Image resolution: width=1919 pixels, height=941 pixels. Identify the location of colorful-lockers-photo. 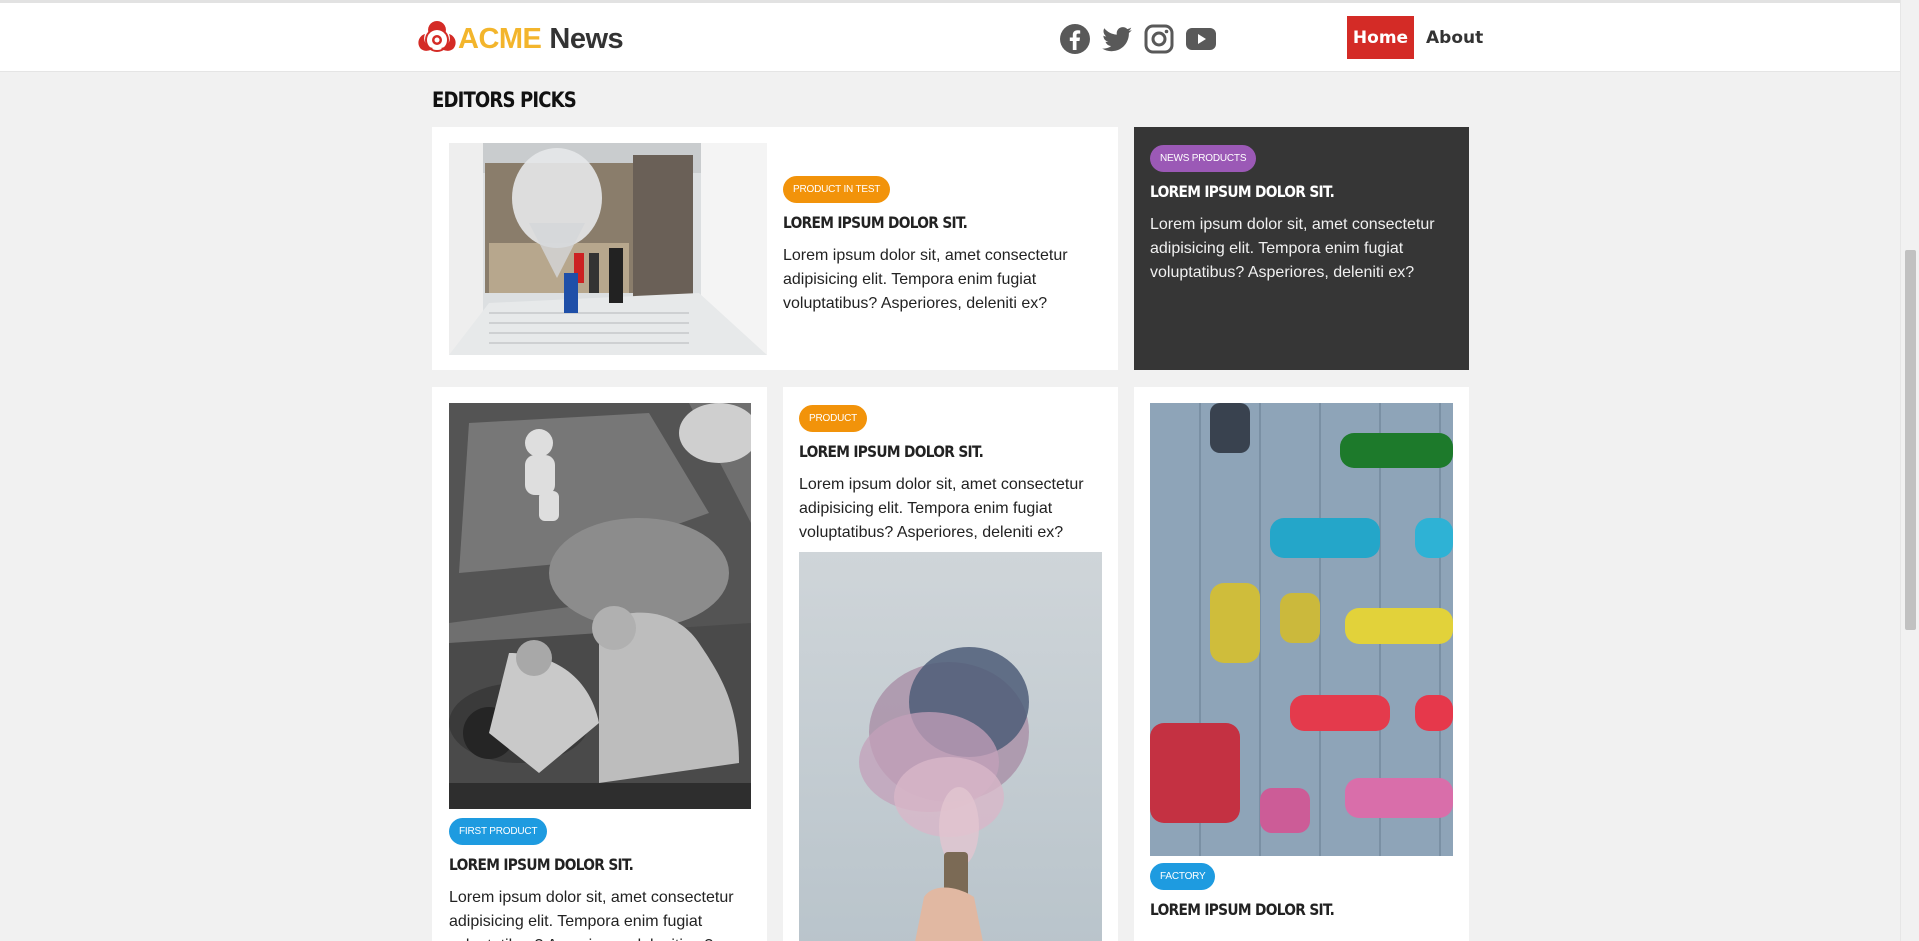
(1301, 629).